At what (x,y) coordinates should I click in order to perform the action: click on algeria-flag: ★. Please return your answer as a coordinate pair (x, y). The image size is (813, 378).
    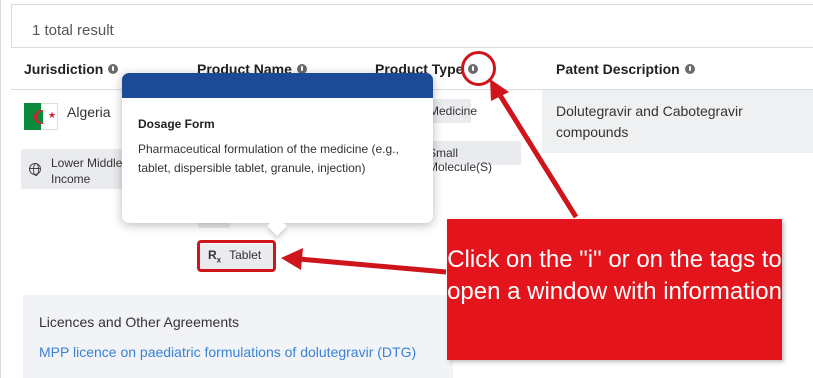
    Looking at the image, I should click on (41, 116).